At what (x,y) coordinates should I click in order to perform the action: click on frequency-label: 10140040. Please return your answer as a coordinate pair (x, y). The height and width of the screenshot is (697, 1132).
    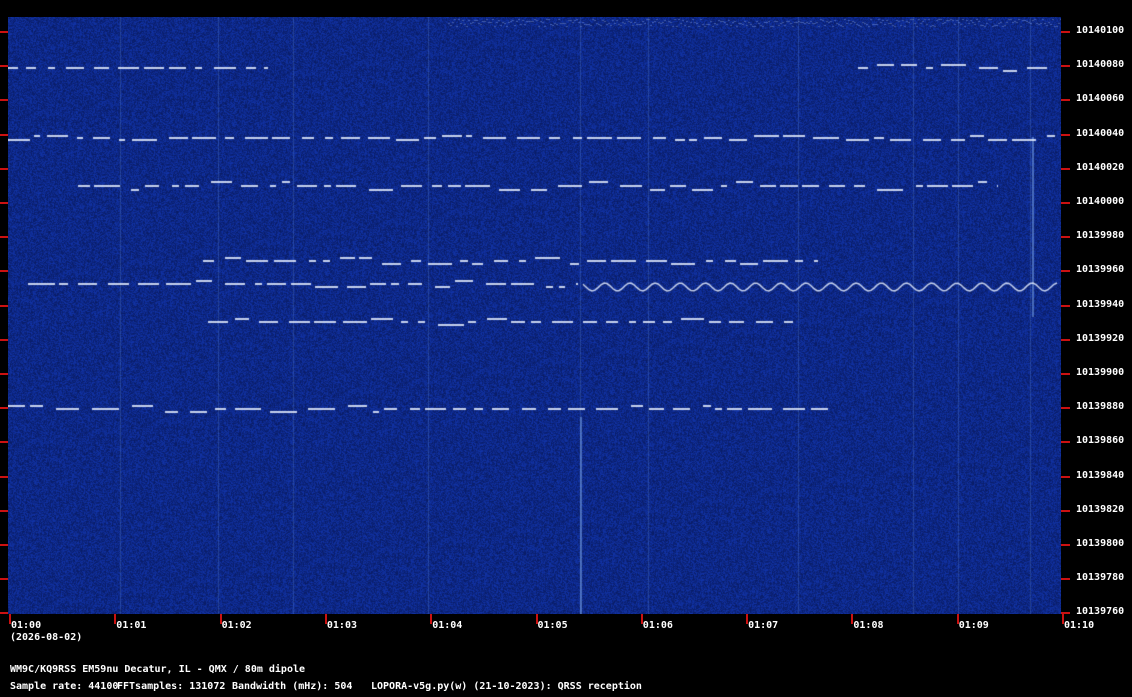
    Looking at the image, I should click on (1100, 133).